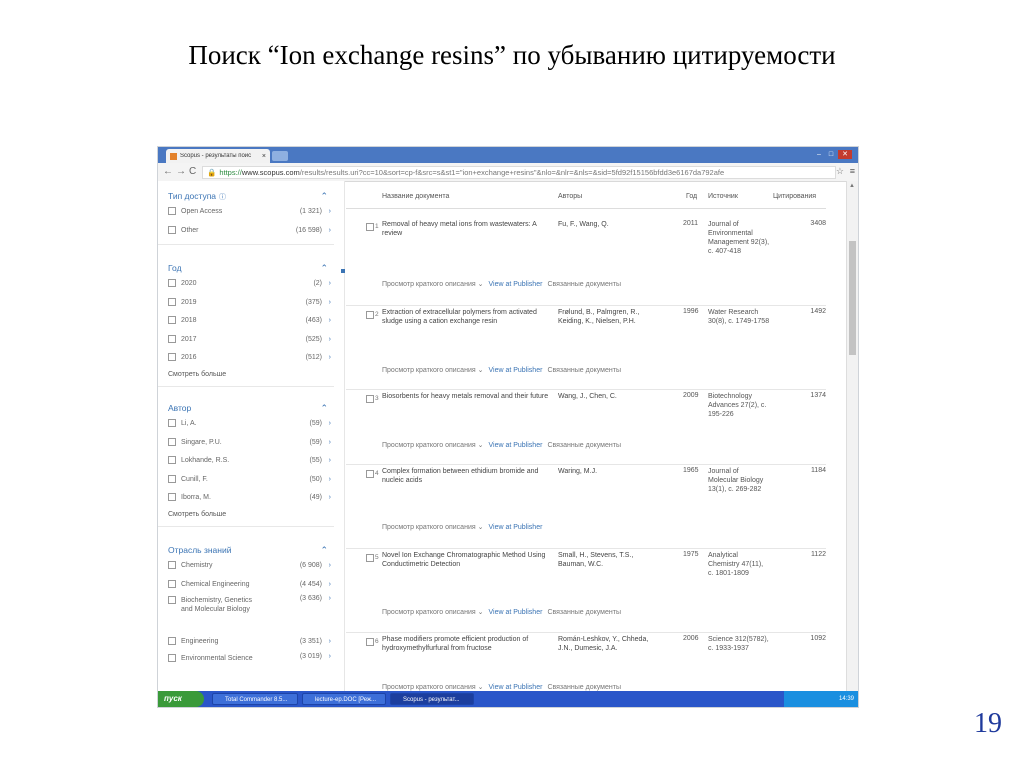 This screenshot has height=767, width=1024. Describe the element at coordinates (251, 480) in the screenshot. I see `facet-item: Cunill, F. (50) ›` at that location.